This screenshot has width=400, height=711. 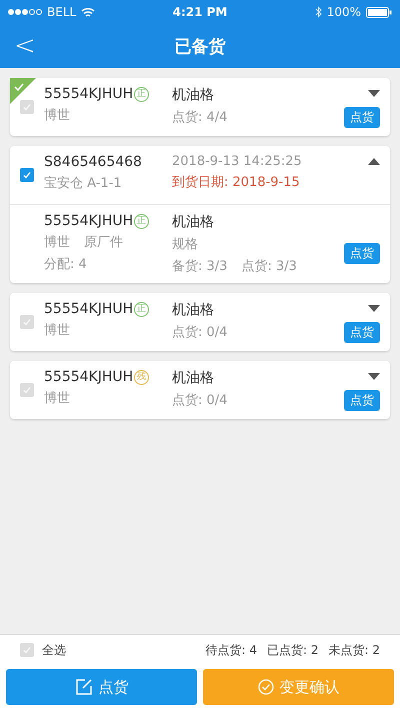 What do you see at coordinates (354, 650) in the screenshot?
I see `stat-text: 未点货: 2` at bounding box center [354, 650].